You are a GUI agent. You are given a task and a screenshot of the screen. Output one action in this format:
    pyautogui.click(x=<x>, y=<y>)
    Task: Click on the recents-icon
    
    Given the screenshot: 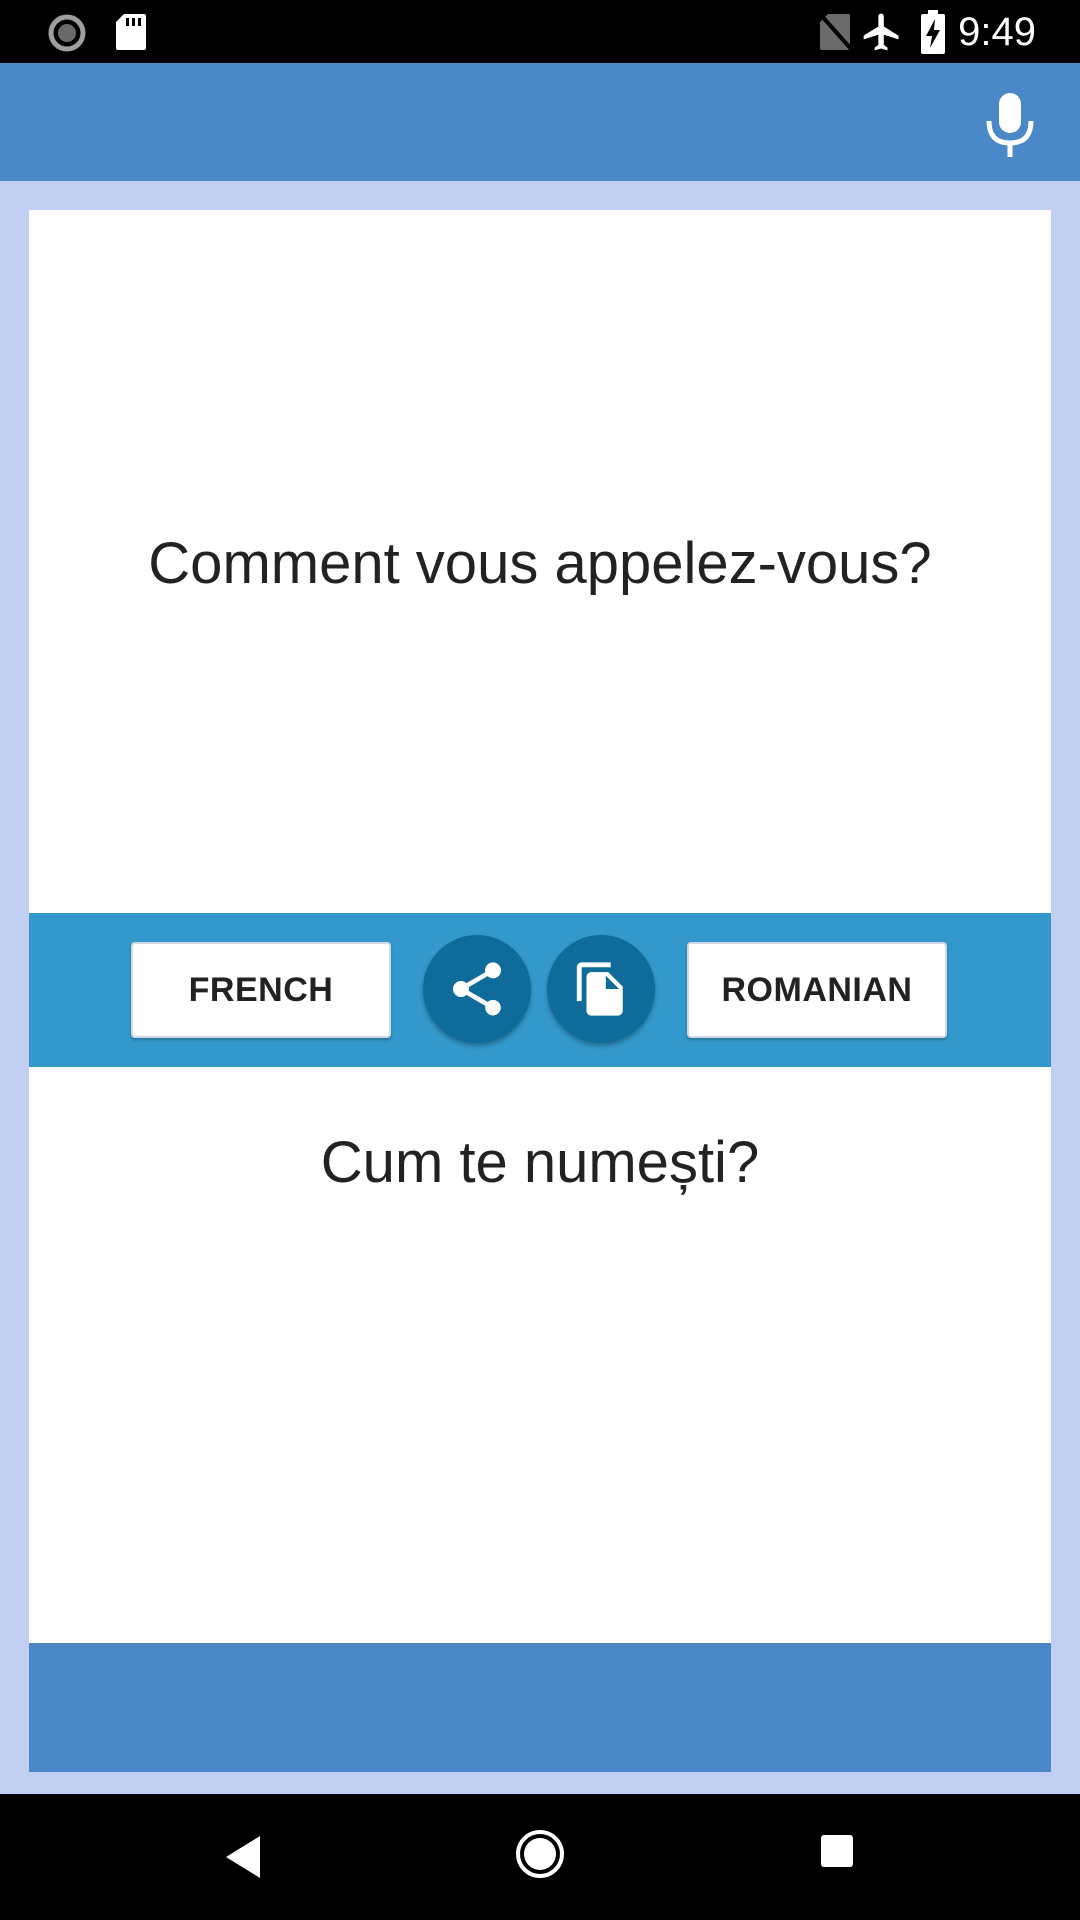 What is the action you would take?
    pyautogui.click(x=837, y=1851)
    